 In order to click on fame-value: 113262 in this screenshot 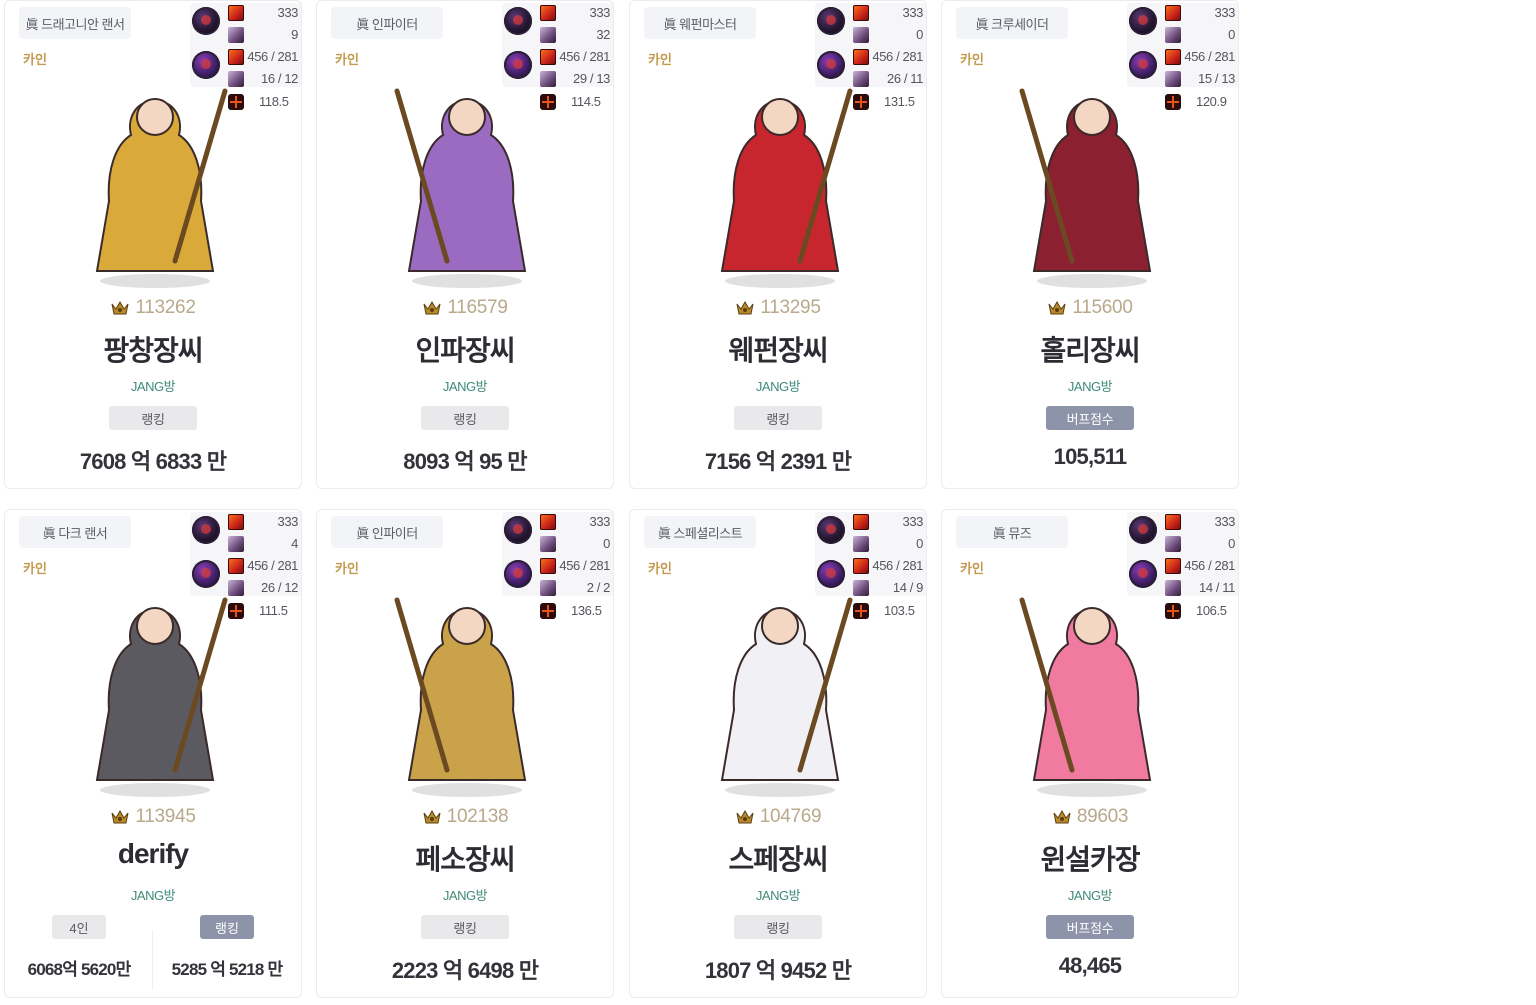, I will do `click(165, 307)`.